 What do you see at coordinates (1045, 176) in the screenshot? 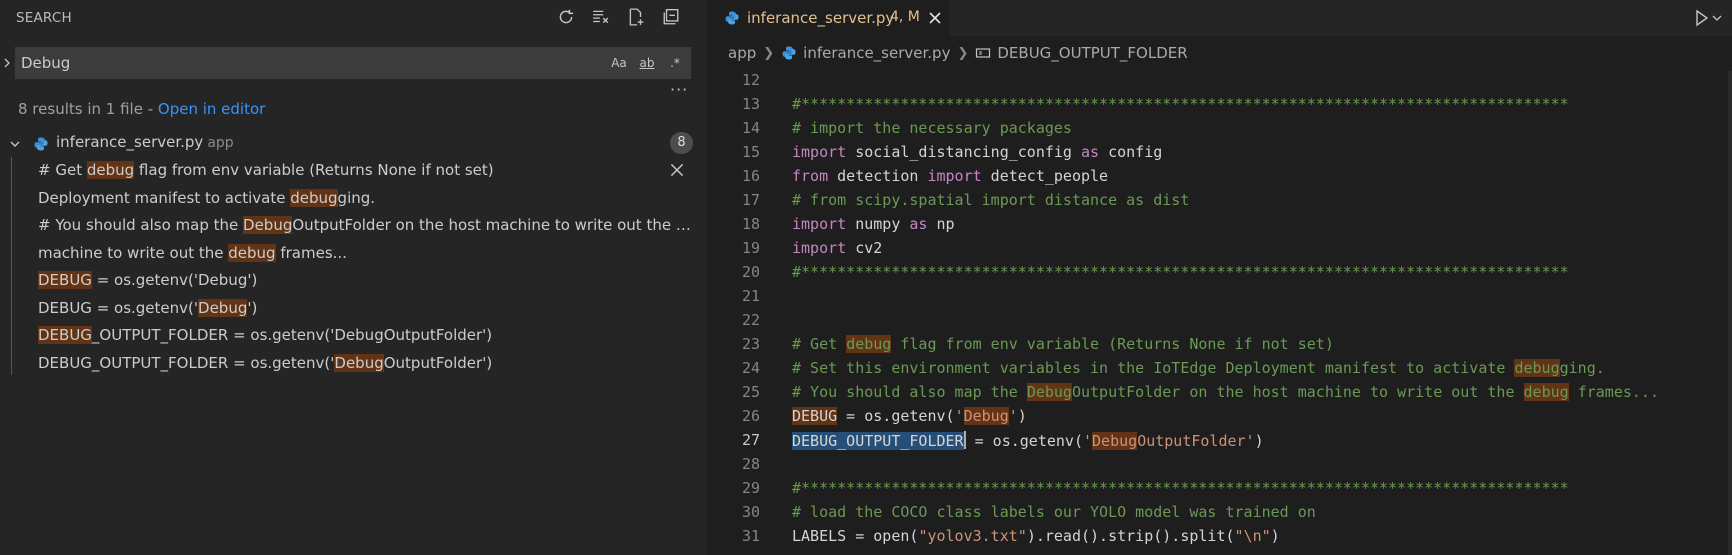
I see `code-token: detect_people` at bounding box center [1045, 176].